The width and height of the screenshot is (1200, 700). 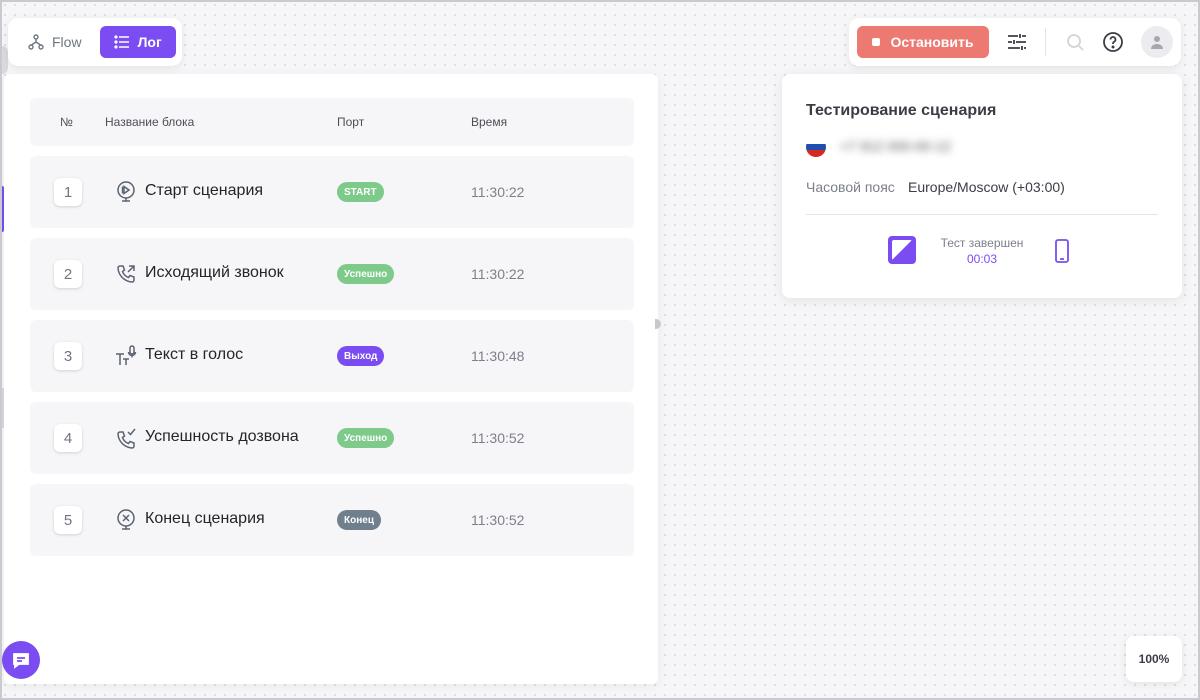 What do you see at coordinates (149, 42) in the screenshot?
I see `log-tab-label: Лог` at bounding box center [149, 42].